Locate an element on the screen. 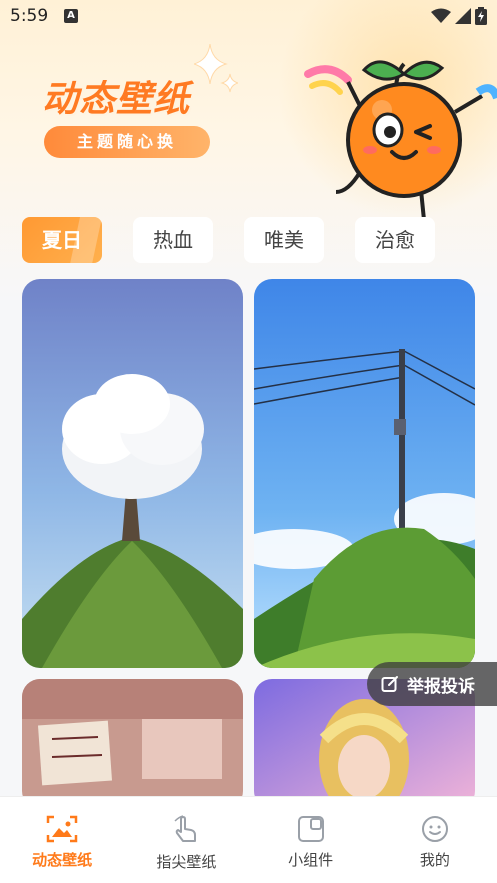  nav-label-mine: 我的 is located at coordinates (434, 860).